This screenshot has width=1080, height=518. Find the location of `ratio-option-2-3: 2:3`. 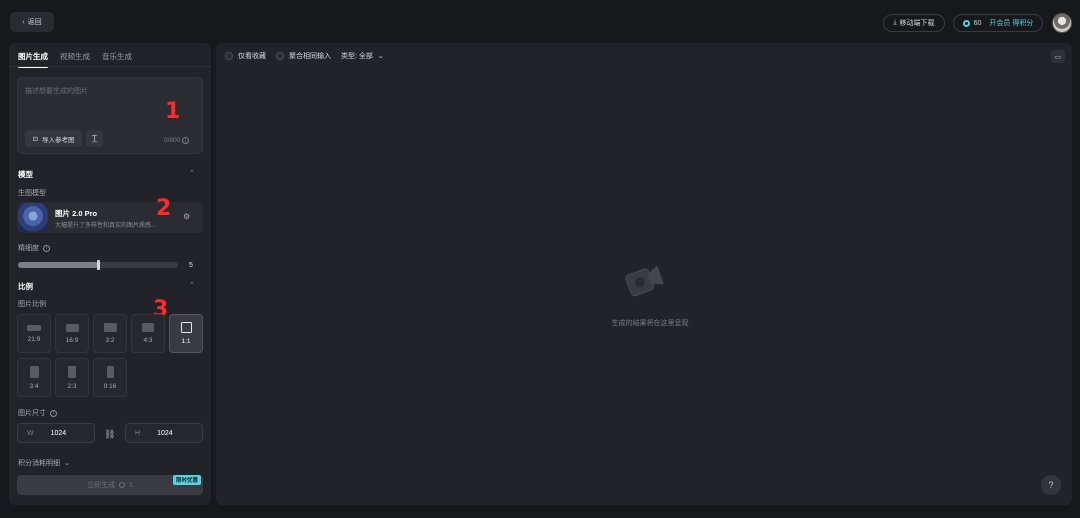

ratio-option-2-3: 2:3 is located at coordinates (72, 377).